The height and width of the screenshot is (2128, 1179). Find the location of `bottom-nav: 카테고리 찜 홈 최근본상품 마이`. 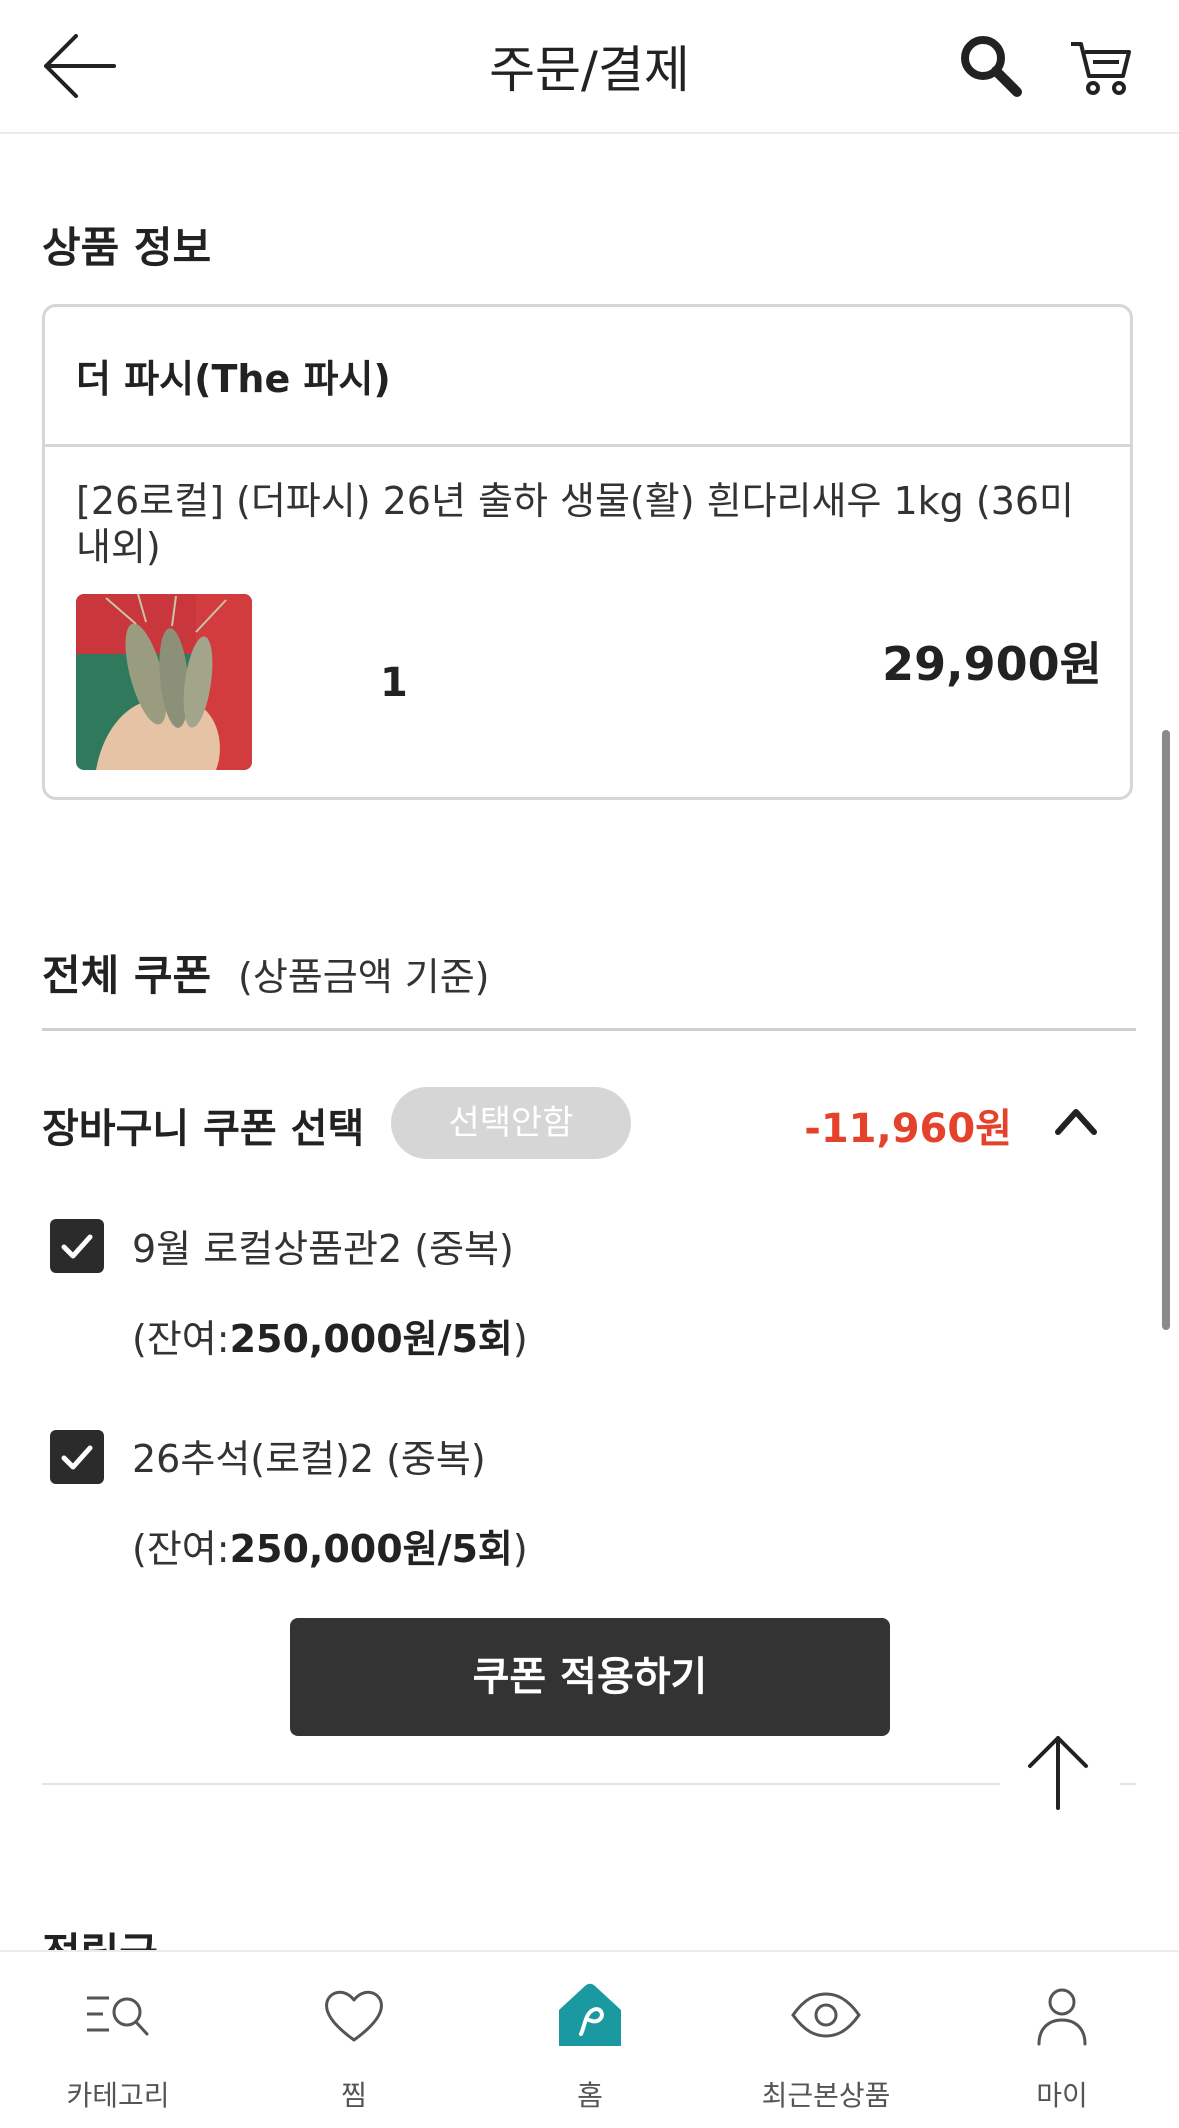

bottom-nav: 카테고리 찜 홈 최근본상품 마이 is located at coordinates (589, 2039).